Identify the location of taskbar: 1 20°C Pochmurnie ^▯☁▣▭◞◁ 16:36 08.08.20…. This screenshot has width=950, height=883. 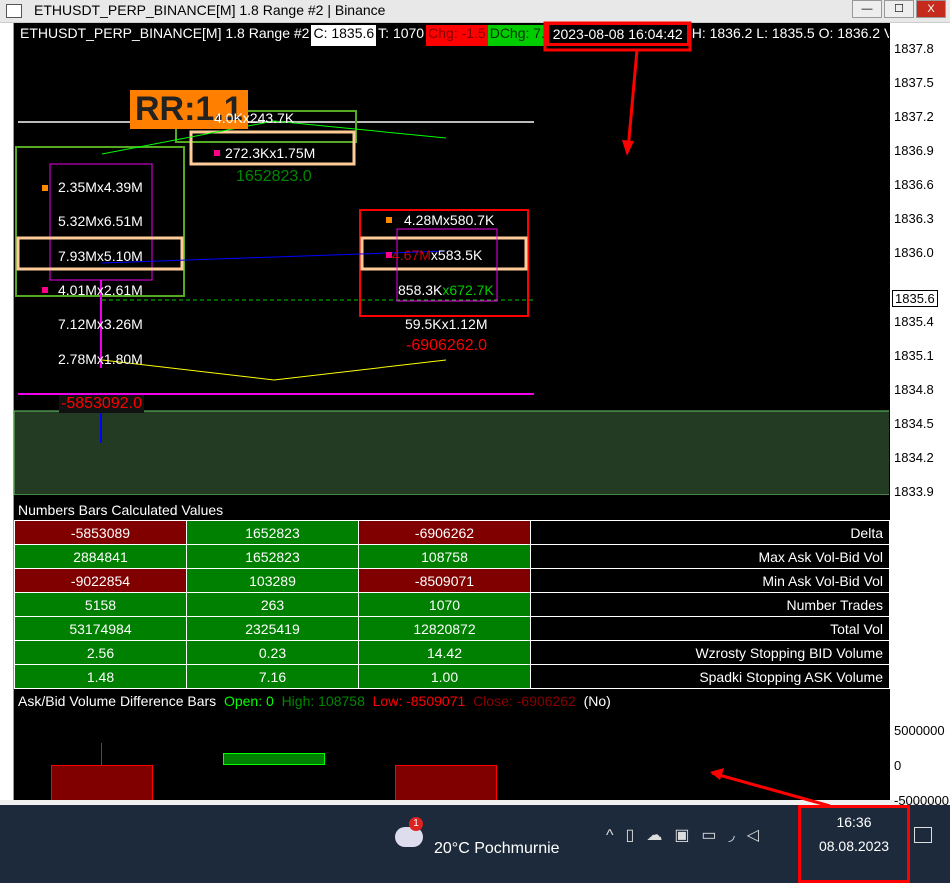
(475, 844).